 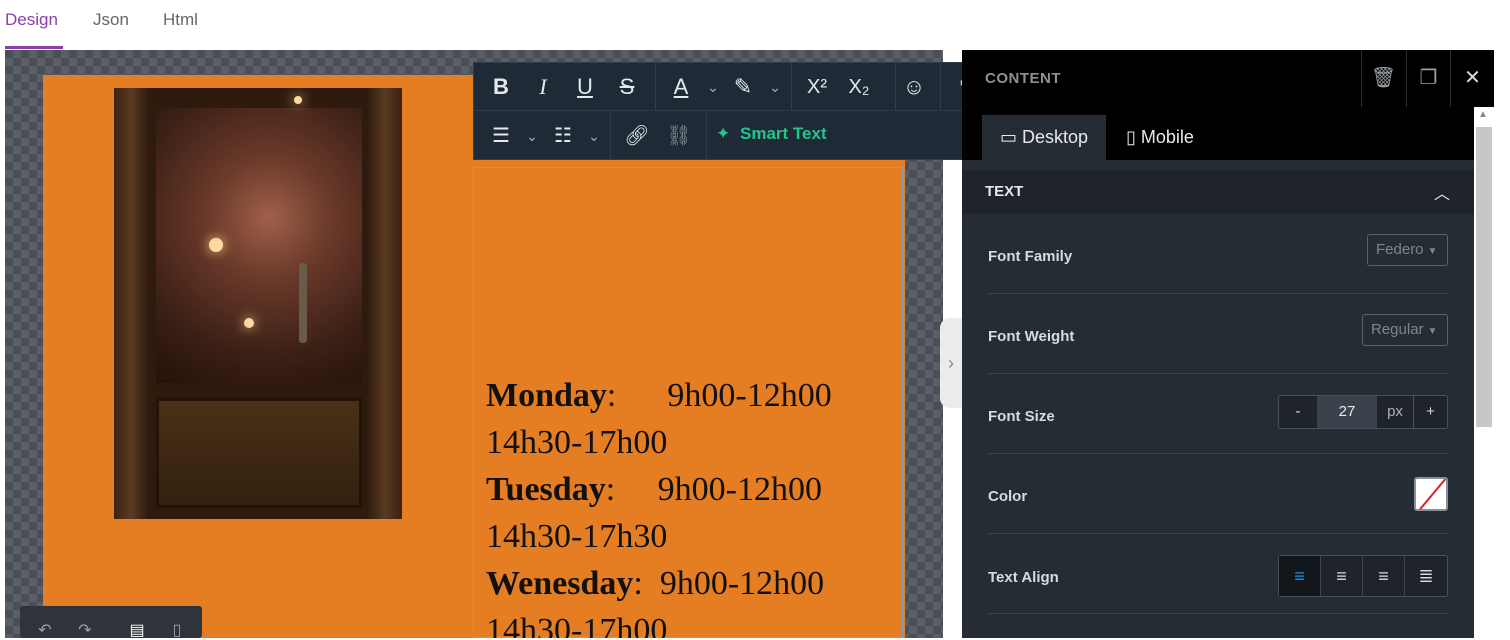 What do you see at coordinates (1342, 576) in the screenshot?
I see `align-center-icon: ≡` at bounding box center [1342, 576].